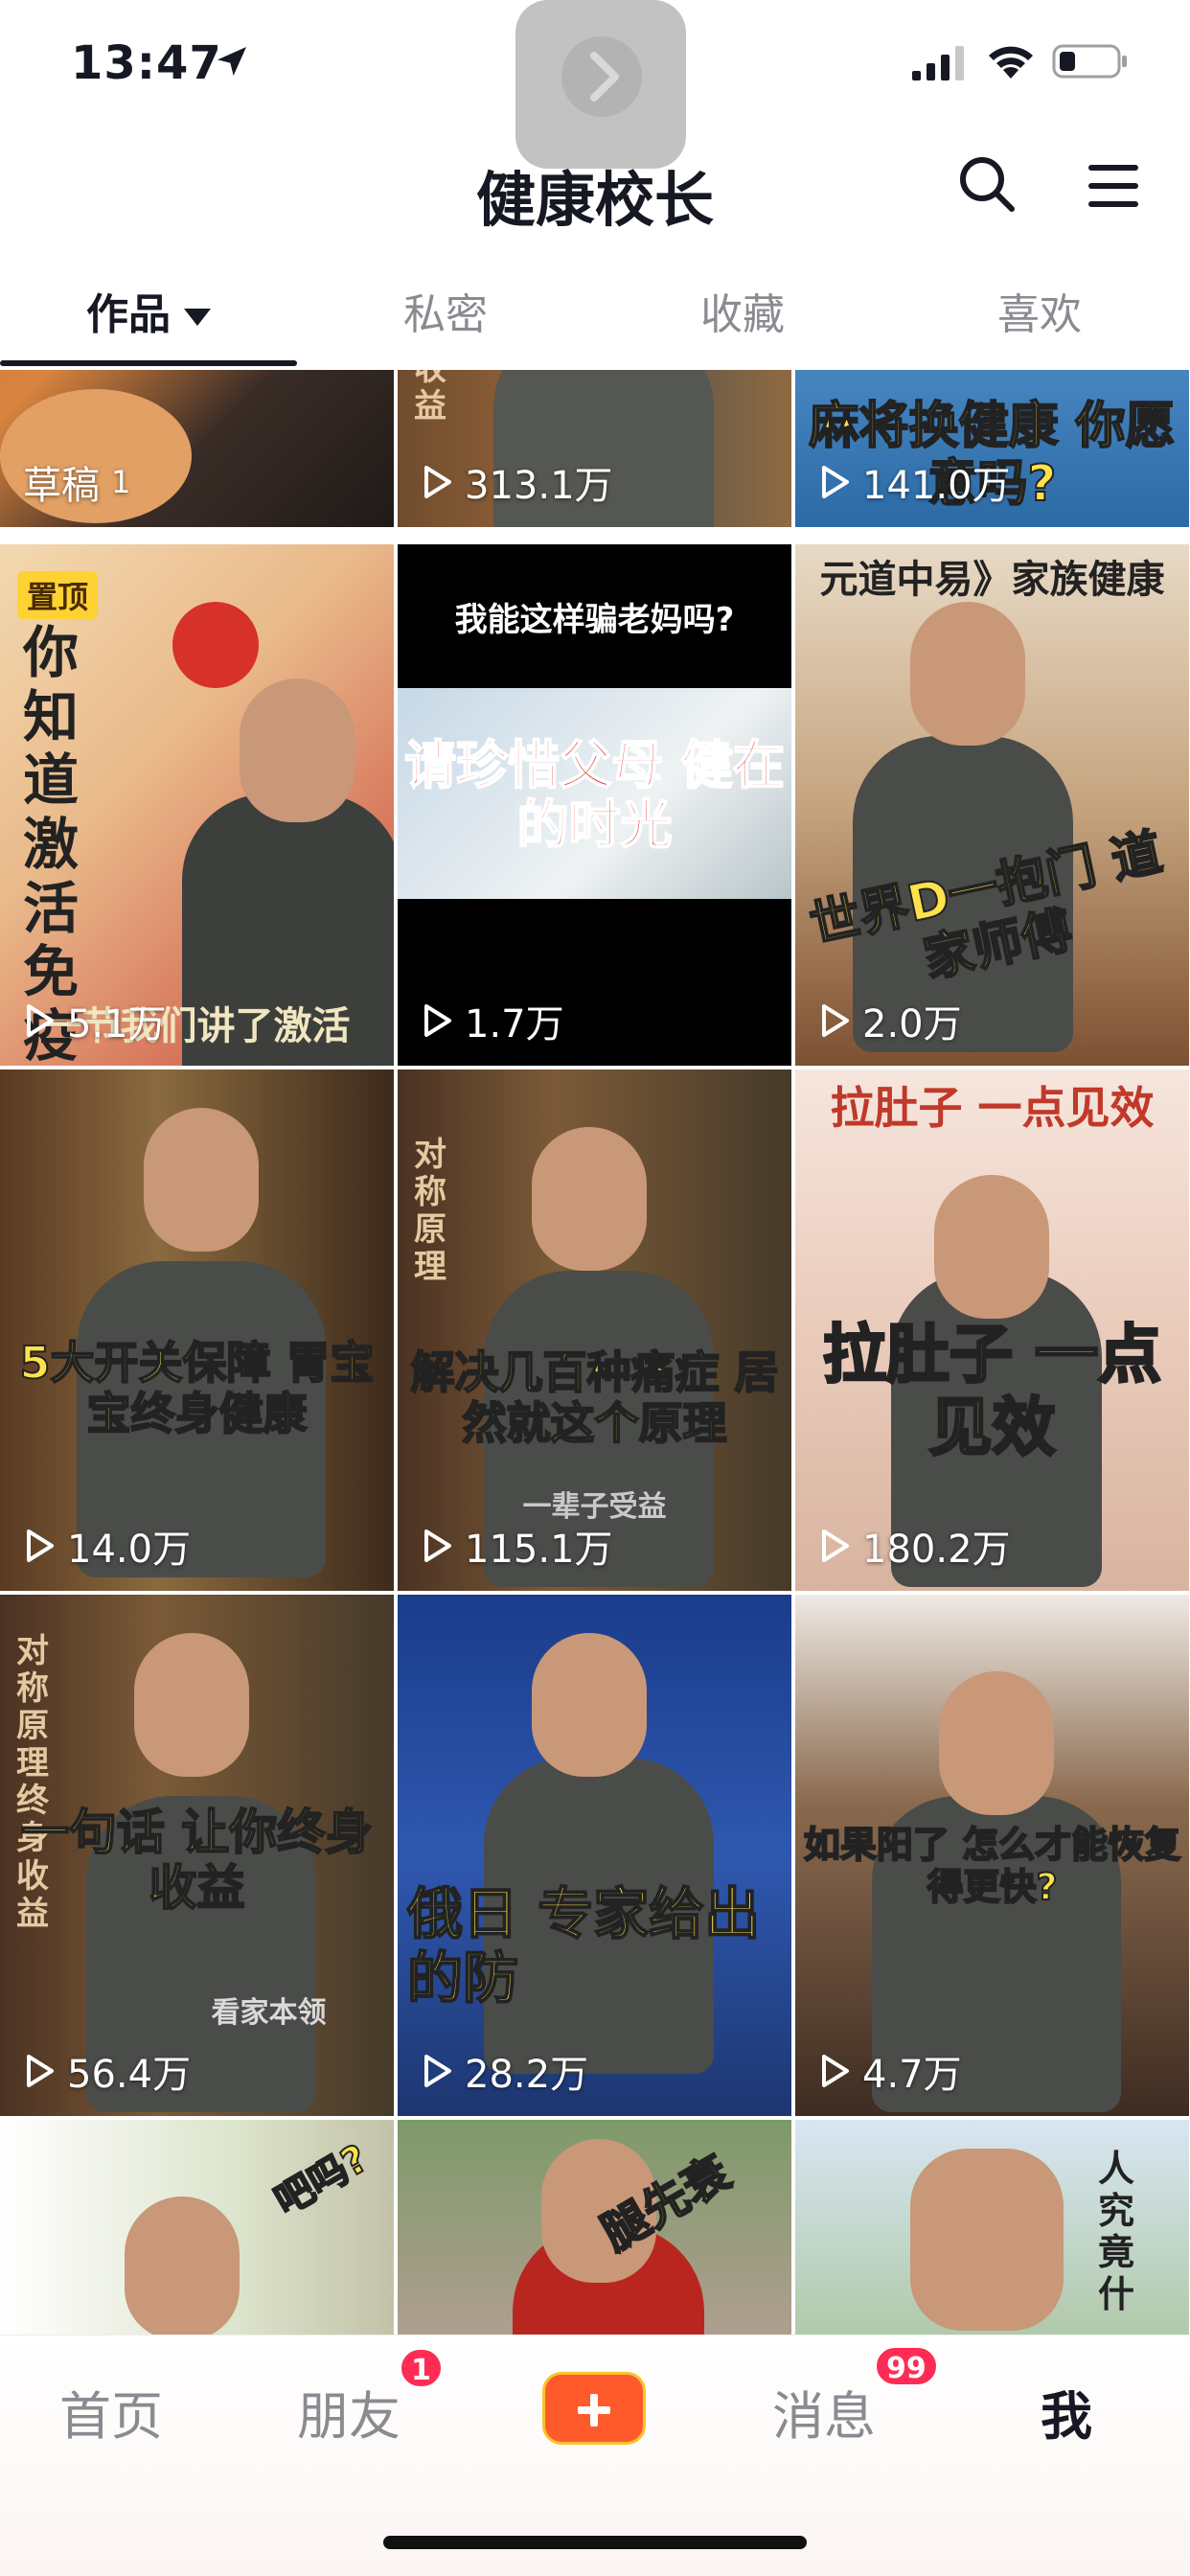 The width and height of the screenshot is (1190, 2576). What do you see at coordinates (1039, 310) in the screenshot?
I see `tab-likes: 喜欢` at bounding box center [1039, 310].